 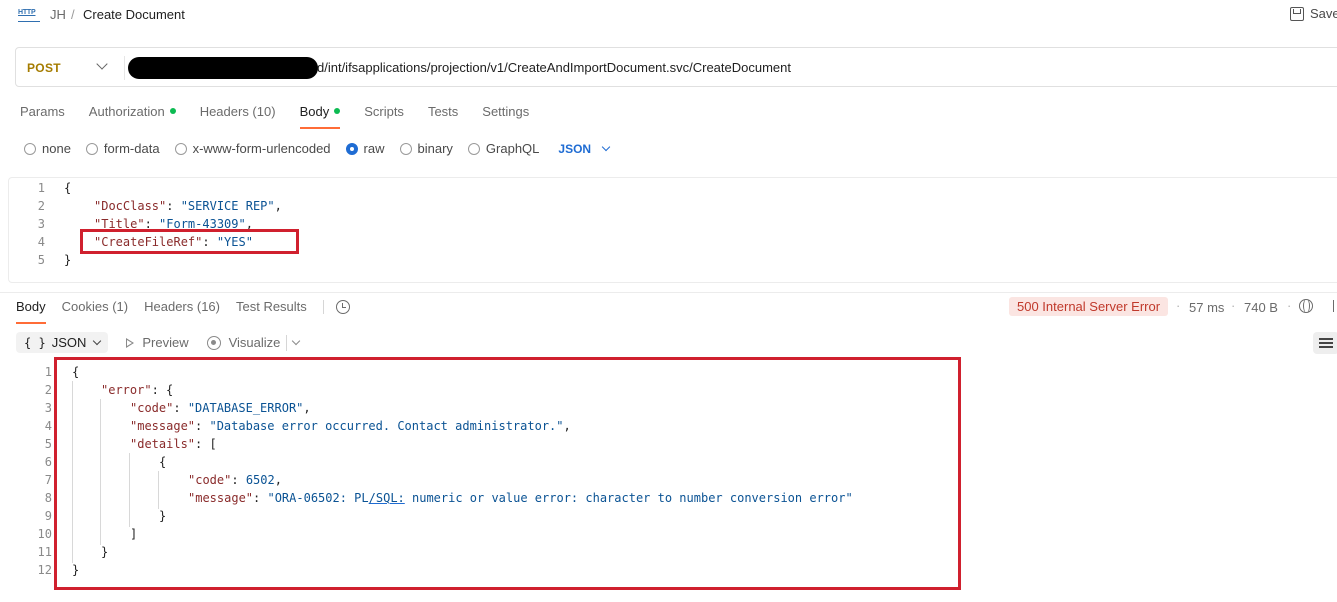 What do you see at coordinates (365, 148) in the screenshot?
I see `body-type-raw: raw` at bounding box center [365, 148].